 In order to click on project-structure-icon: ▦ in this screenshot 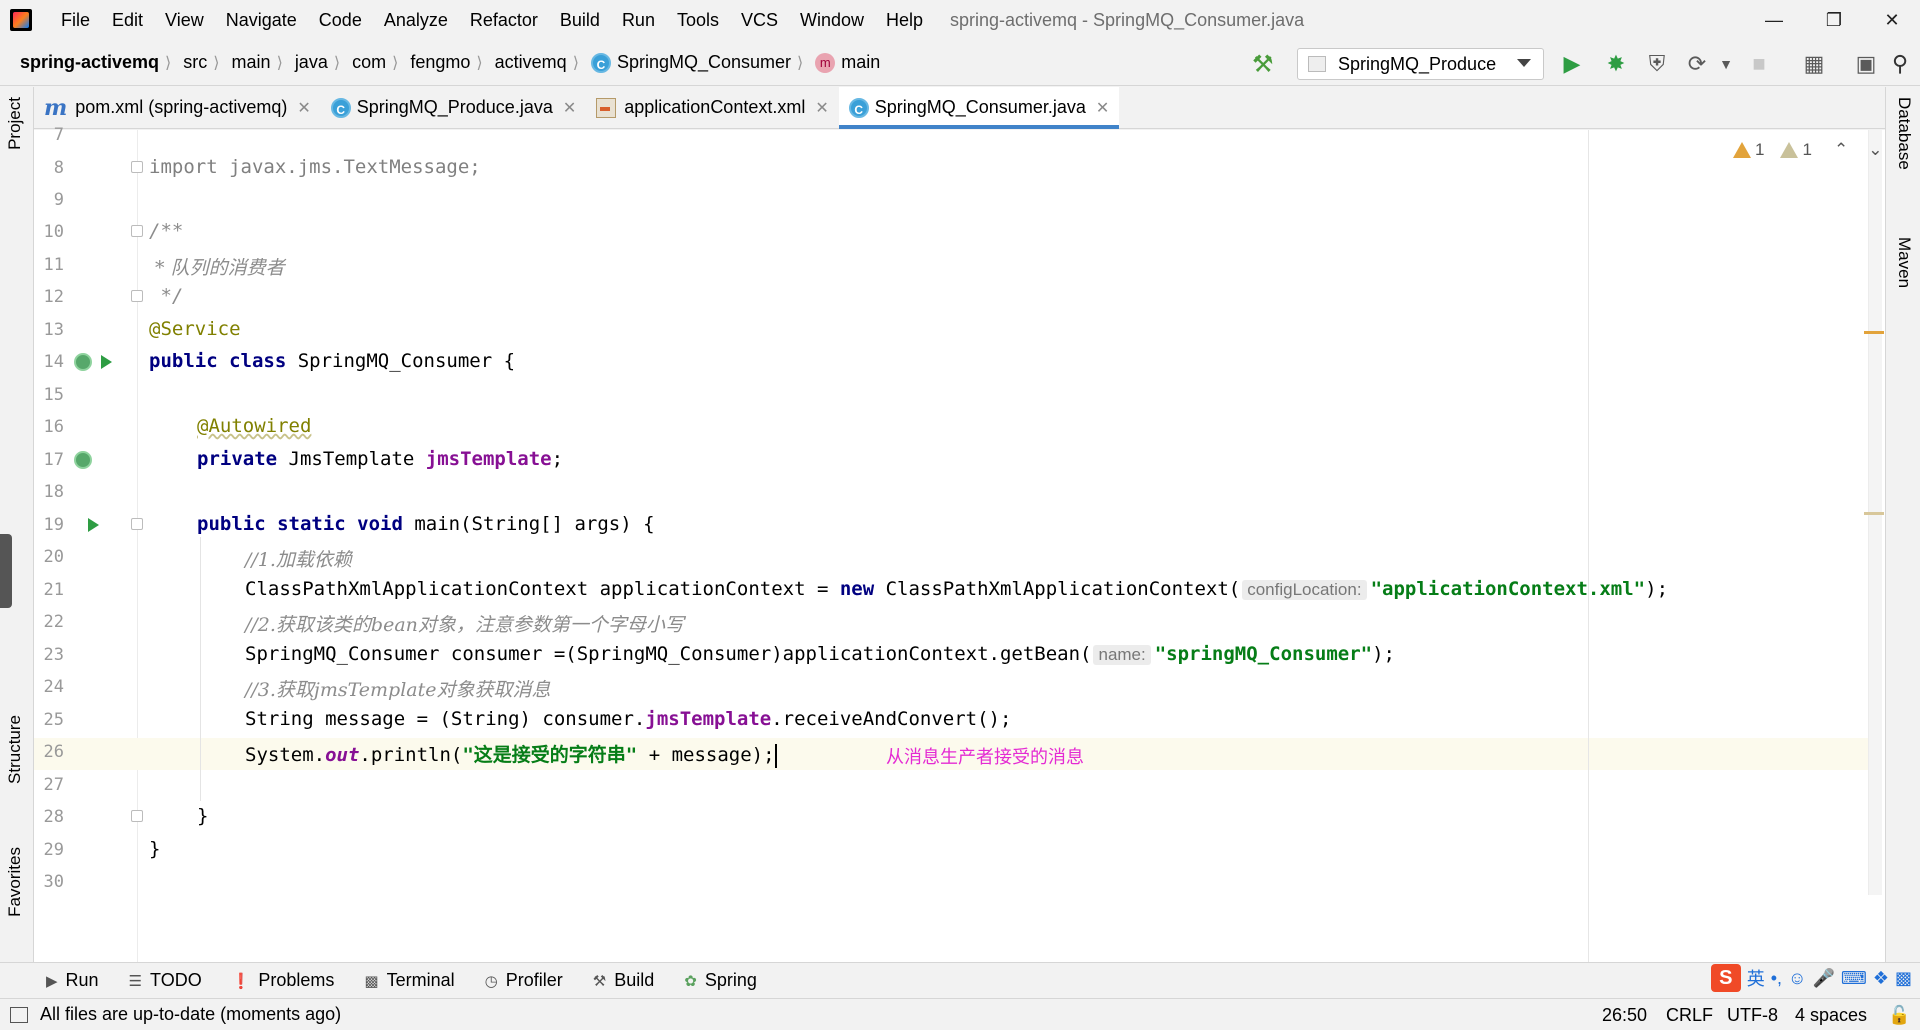, I will do `click(1814, 64)`.